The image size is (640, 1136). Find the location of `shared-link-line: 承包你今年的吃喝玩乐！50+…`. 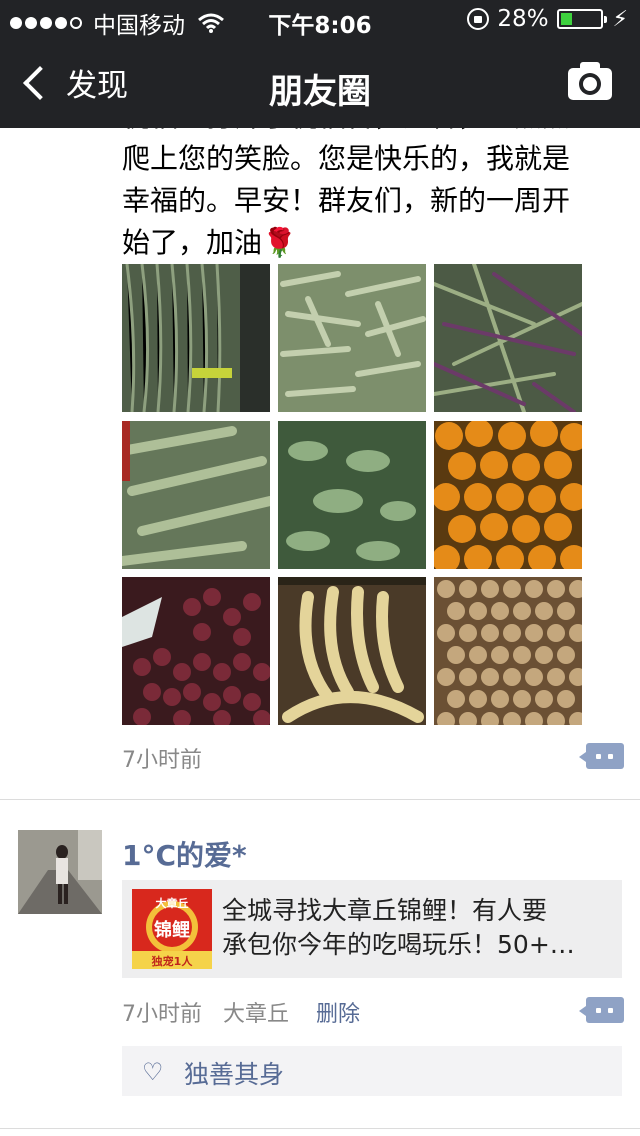

shared-link-line: 承包你今年的吃喝玩乐！50+… is located at coordinates (398, 944).